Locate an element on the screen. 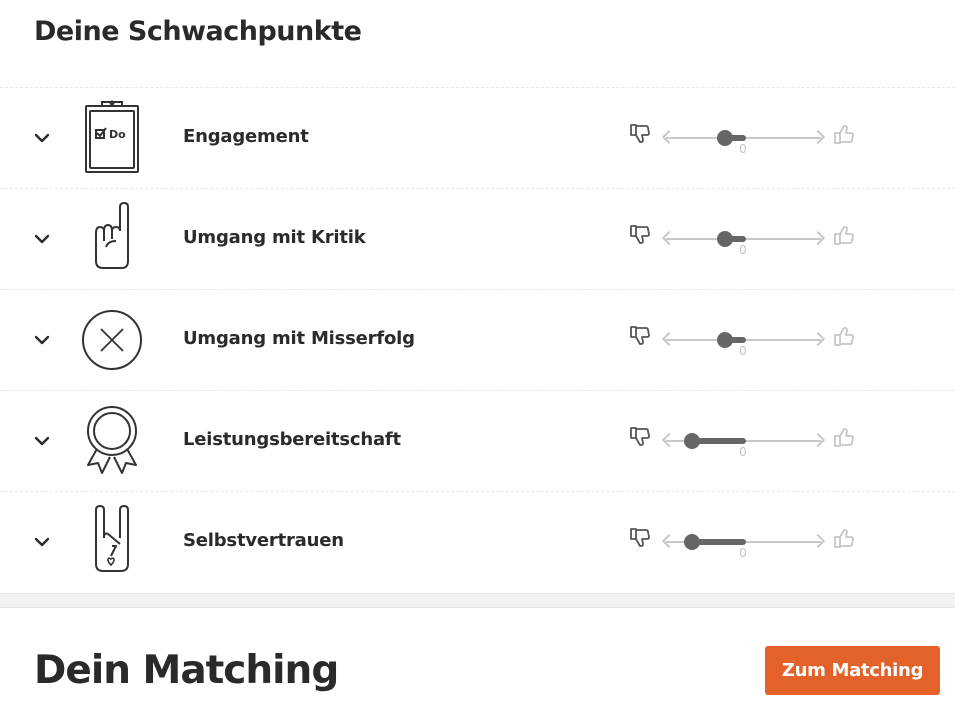 The height and width of the screenshot is (713, 955). trait-label: Leistungsbereitschaft is located at coordinates (292, 439).